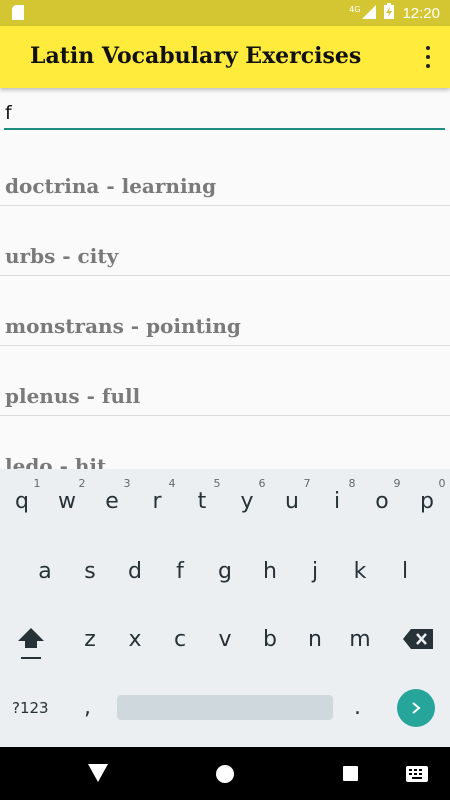  What do you see at coordinates (225, 571) in the screenshot?
I see `key-g: g` at bounding box center [225, 571].